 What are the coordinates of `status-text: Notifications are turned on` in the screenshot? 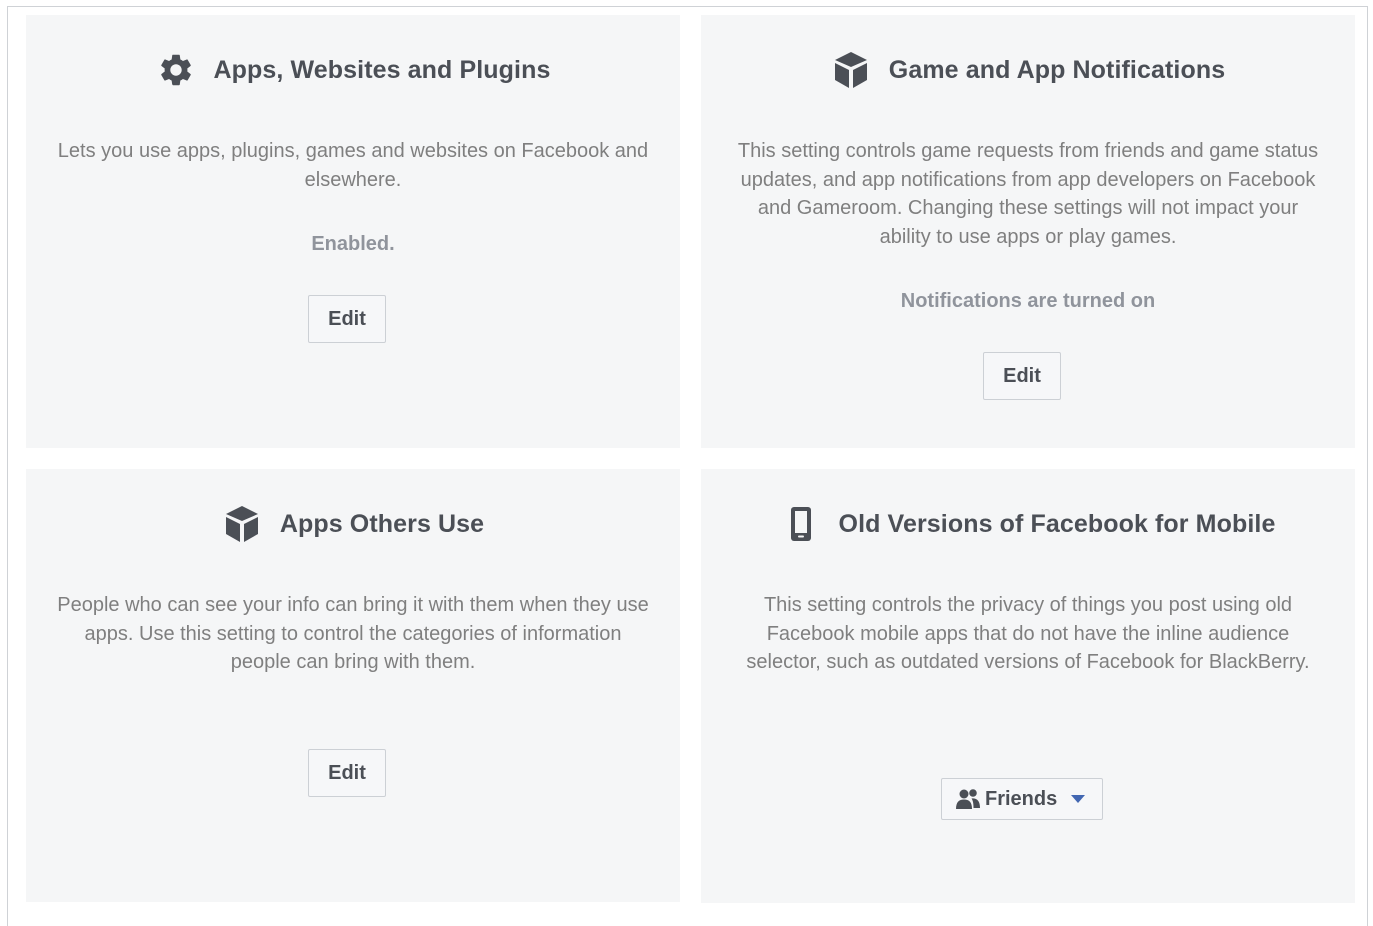 It's located at (1028, 301).